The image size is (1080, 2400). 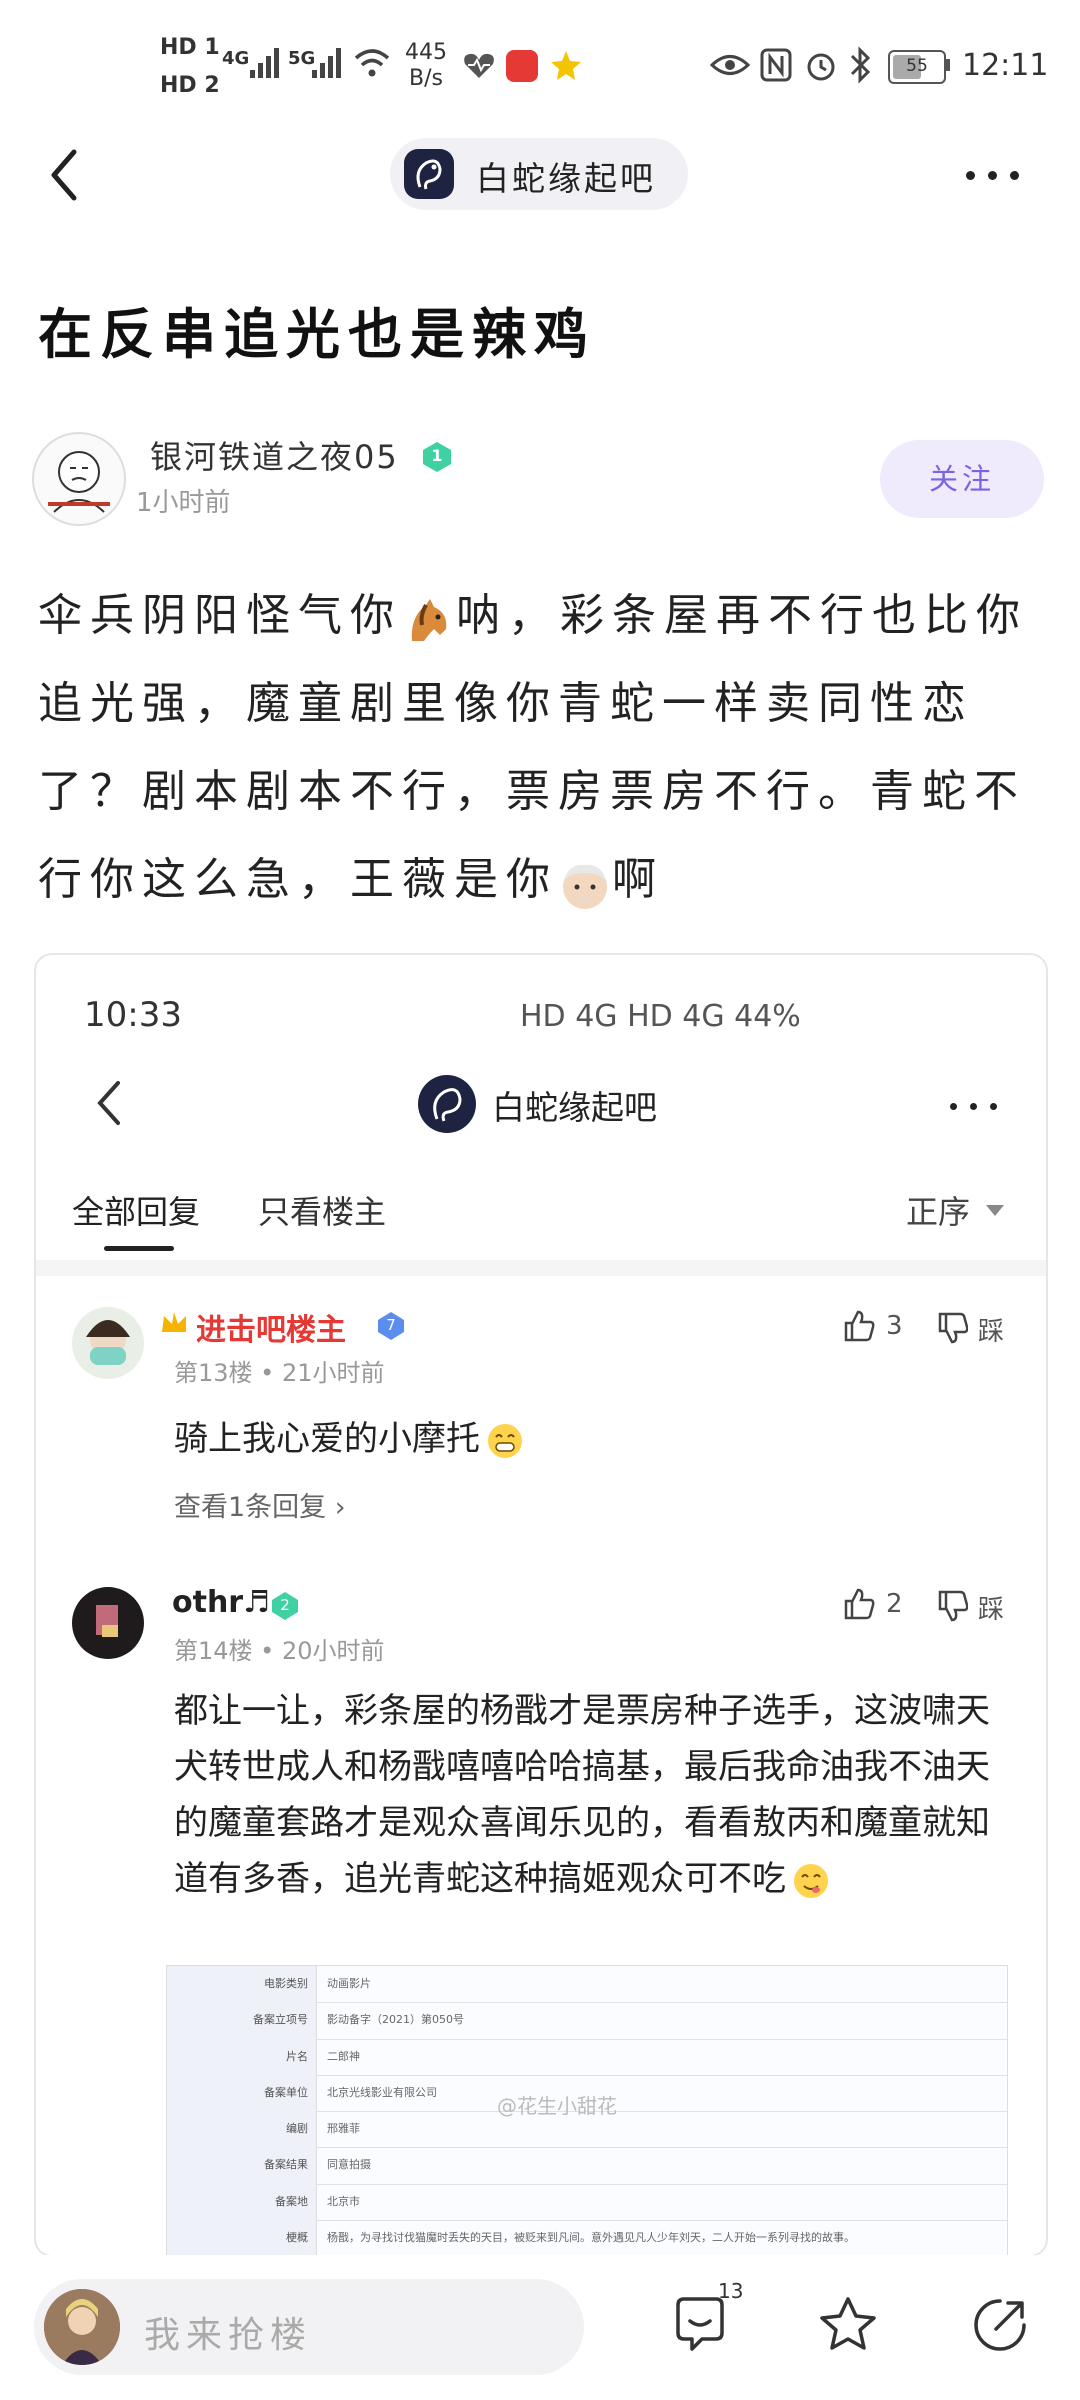 What do you see at coordinates (587, 2021) in the screenshot?
I see `document-row: 备案立项号 影动备字（2021）第050号` at bounding box center [587, 2021].